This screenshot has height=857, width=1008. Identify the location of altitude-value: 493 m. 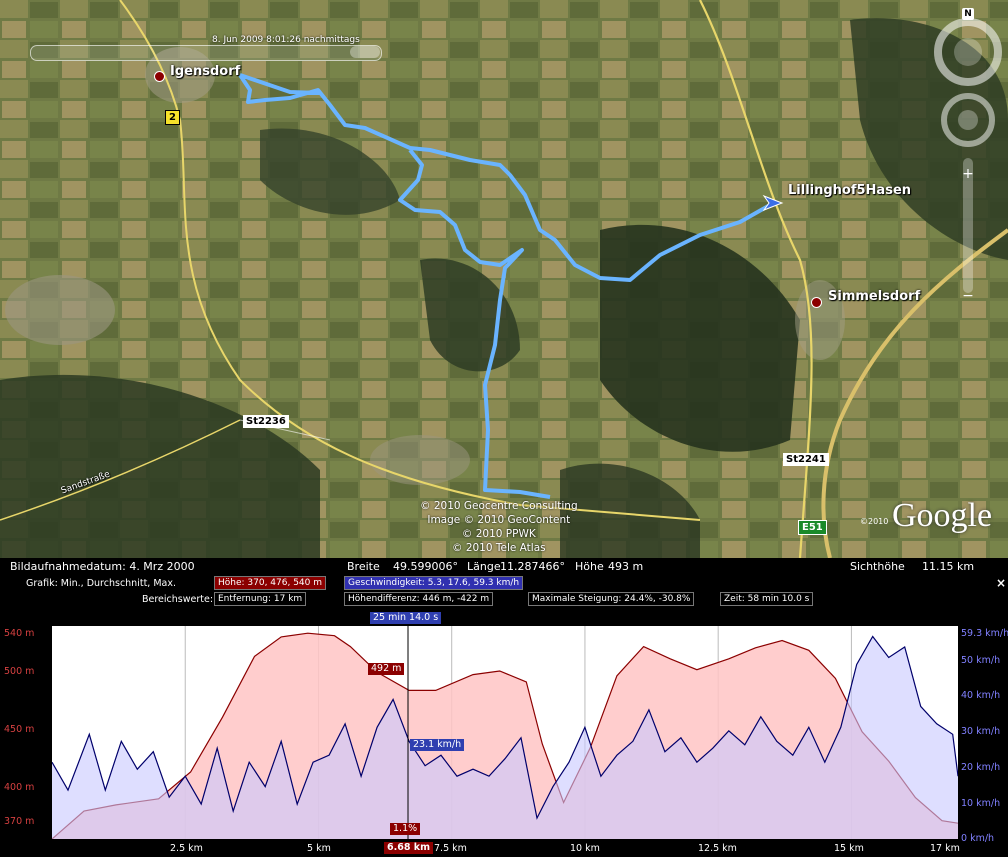
(626, 566).